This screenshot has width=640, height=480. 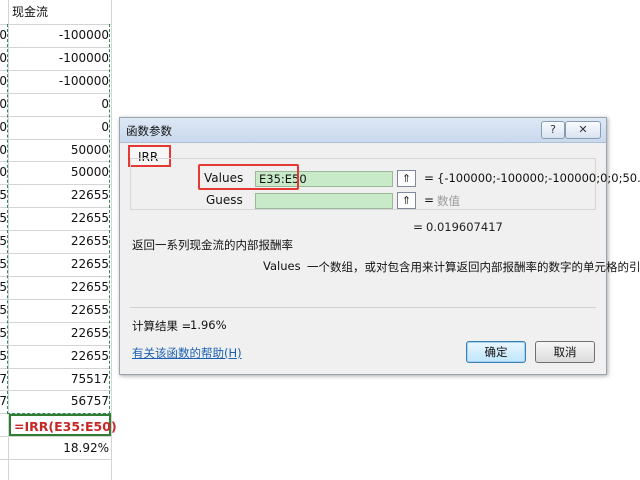 I want to click on guess-label: Guess, so click(x=224, y=200).